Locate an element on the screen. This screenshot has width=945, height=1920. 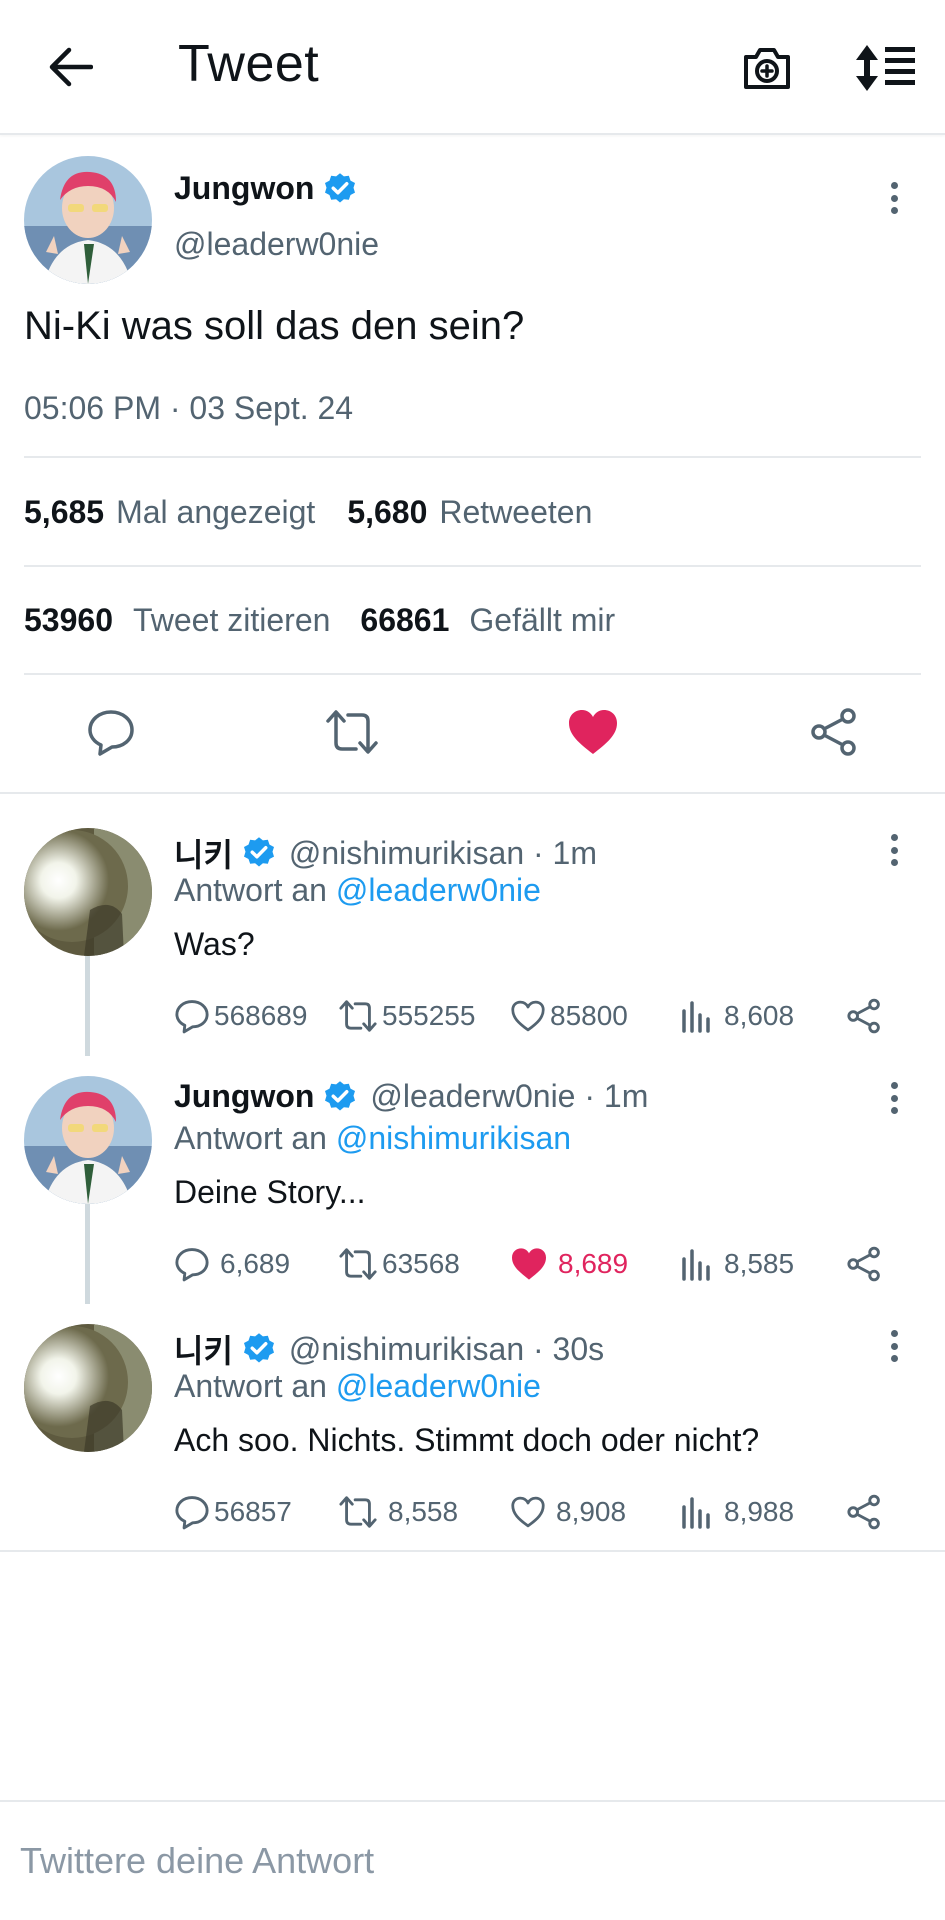
likes-label: Gefällt mir is located at coordinates (542, 620).